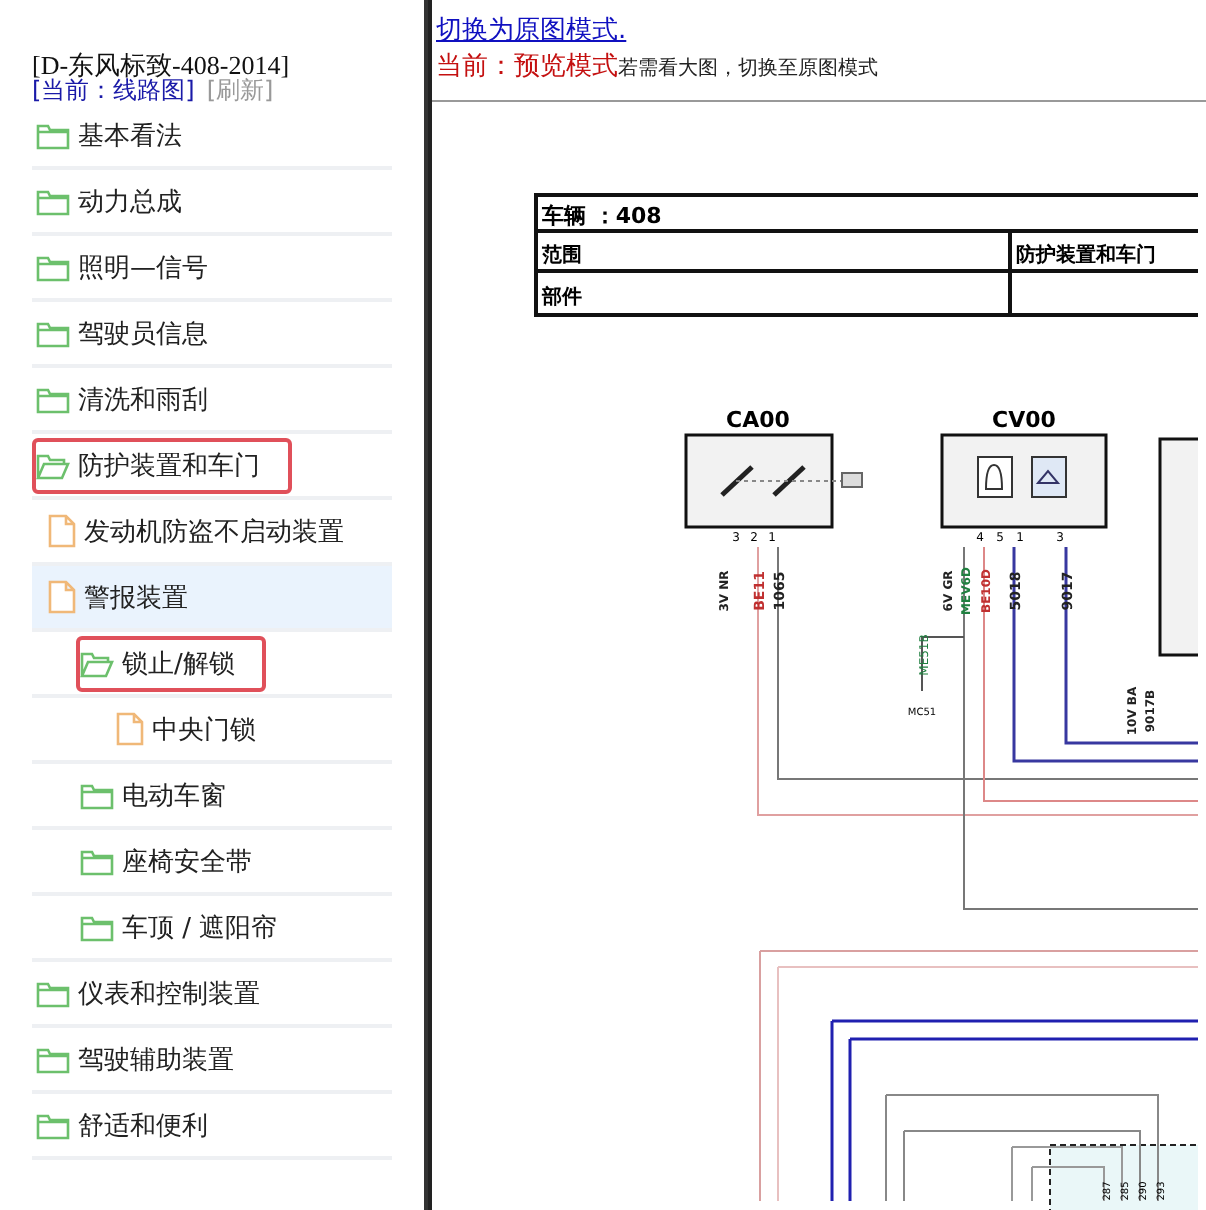  I want to click on tree-item: 发动机防盗不启动装置, so click(200, 531).